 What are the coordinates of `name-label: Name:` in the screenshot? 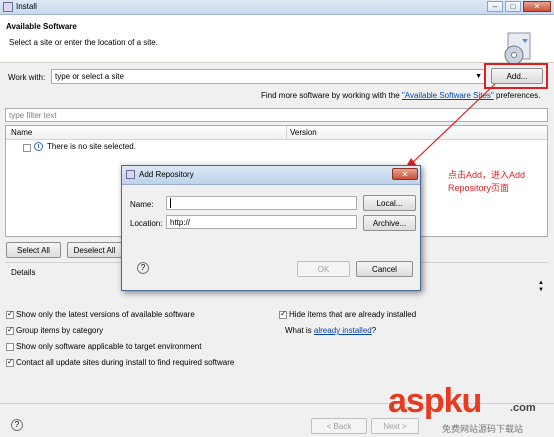 It's located at (142, 204).